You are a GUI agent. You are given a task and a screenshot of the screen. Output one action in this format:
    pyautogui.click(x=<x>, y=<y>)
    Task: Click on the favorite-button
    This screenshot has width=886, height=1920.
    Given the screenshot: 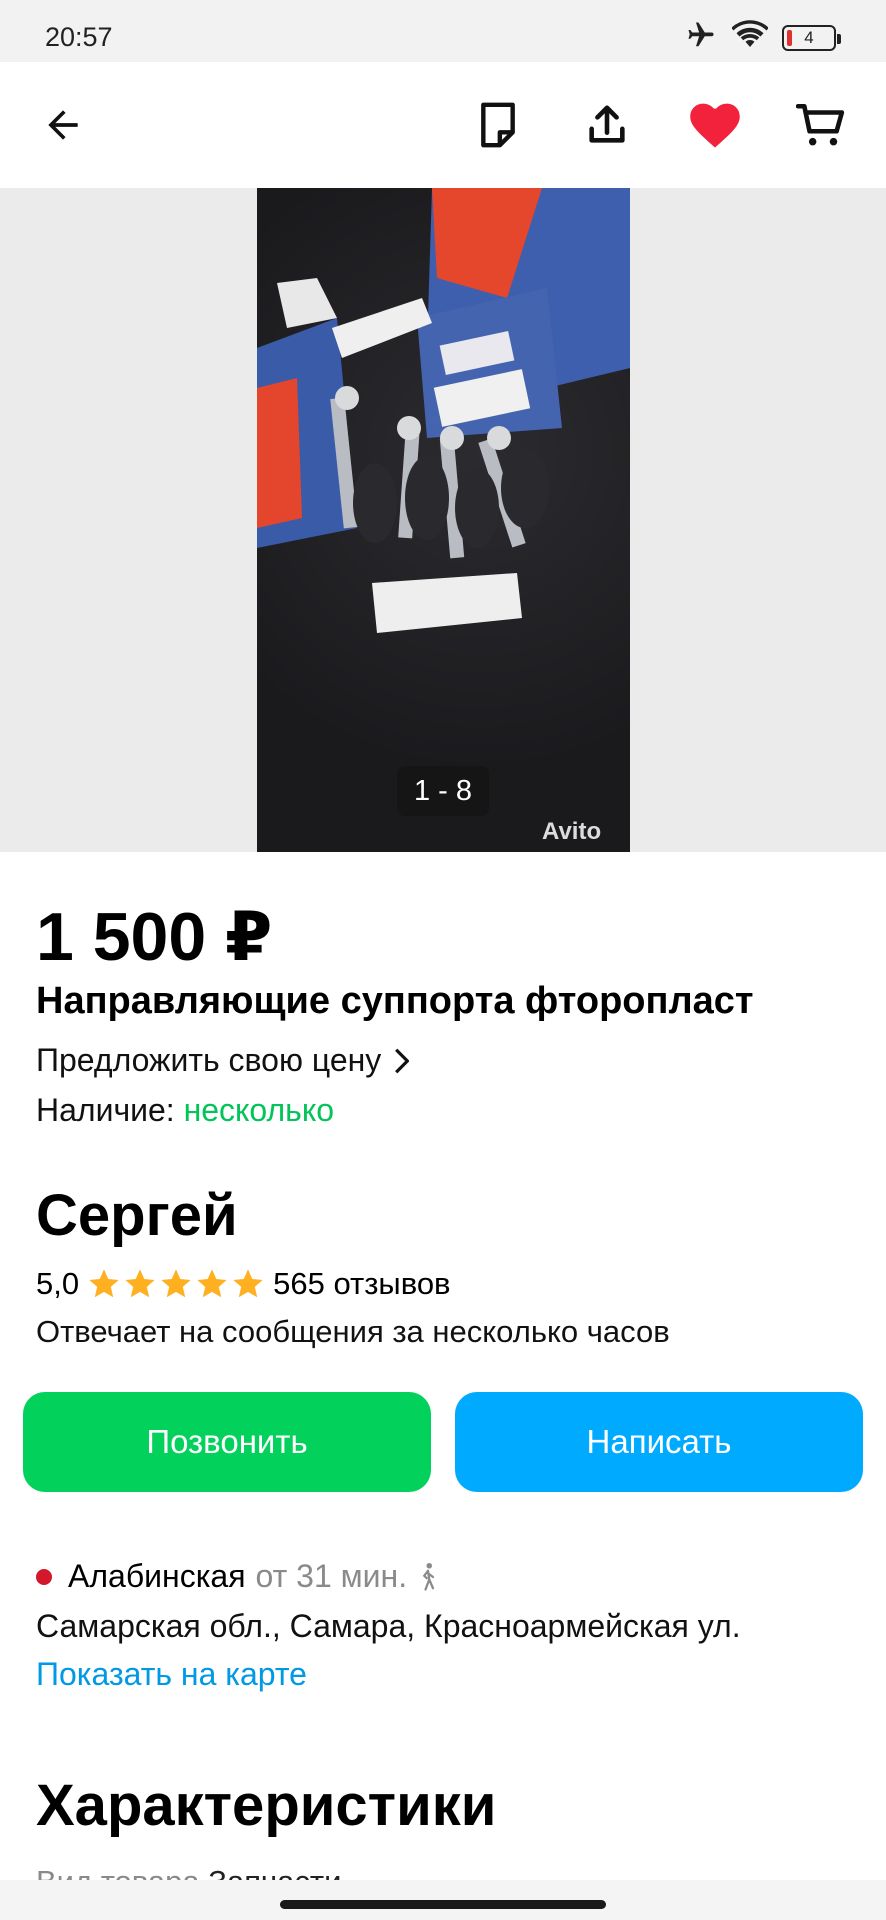 What is the action you would take?
    pyautogui.click(x=715, y=125)
    